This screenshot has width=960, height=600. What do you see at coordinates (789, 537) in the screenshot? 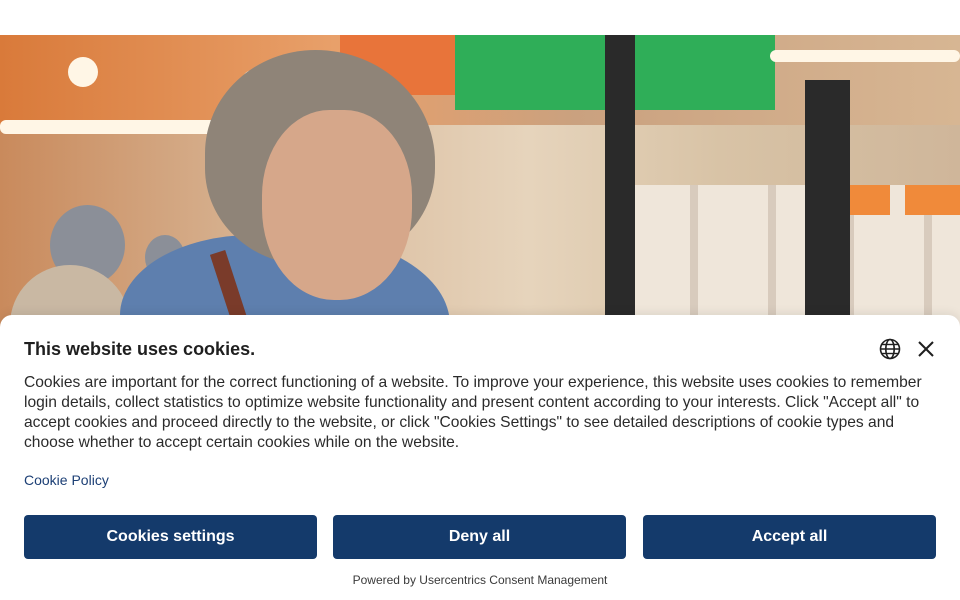
I see `accept-all-button: Accept all` at bounding box center [789, 537].